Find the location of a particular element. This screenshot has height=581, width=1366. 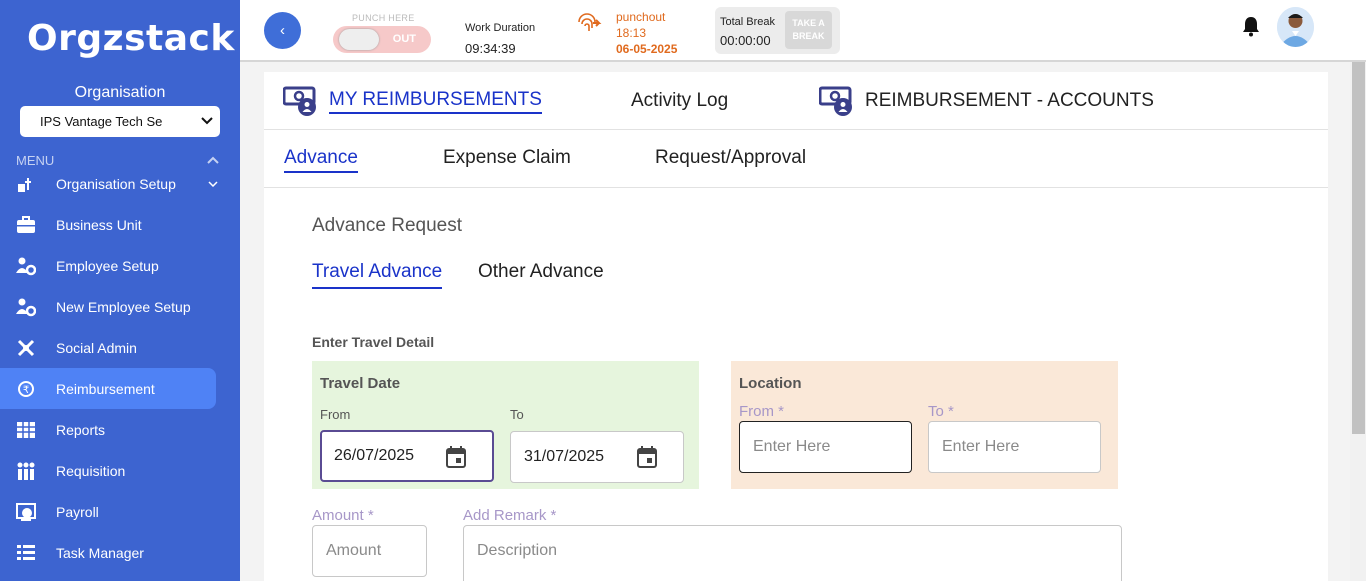

back-button: ‹ is located at coordinates (282, 30).